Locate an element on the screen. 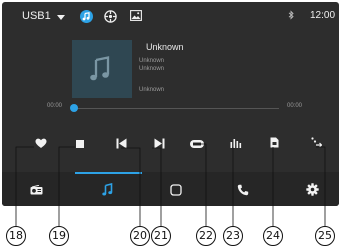 The image size is (341, 247). disc-icon is located at coordinates (110, 16).